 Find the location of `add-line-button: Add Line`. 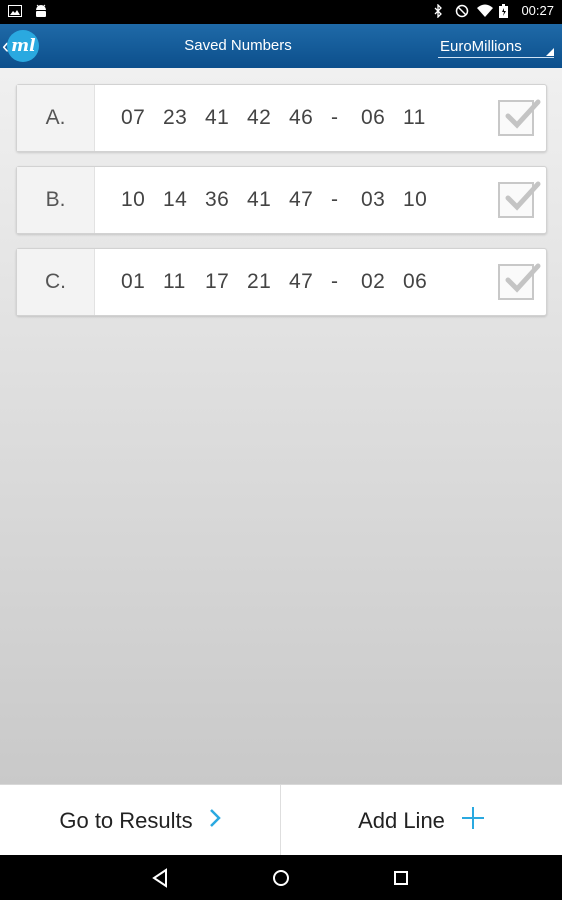

add-line-button: Add Line is located at coordinates (421, 820).